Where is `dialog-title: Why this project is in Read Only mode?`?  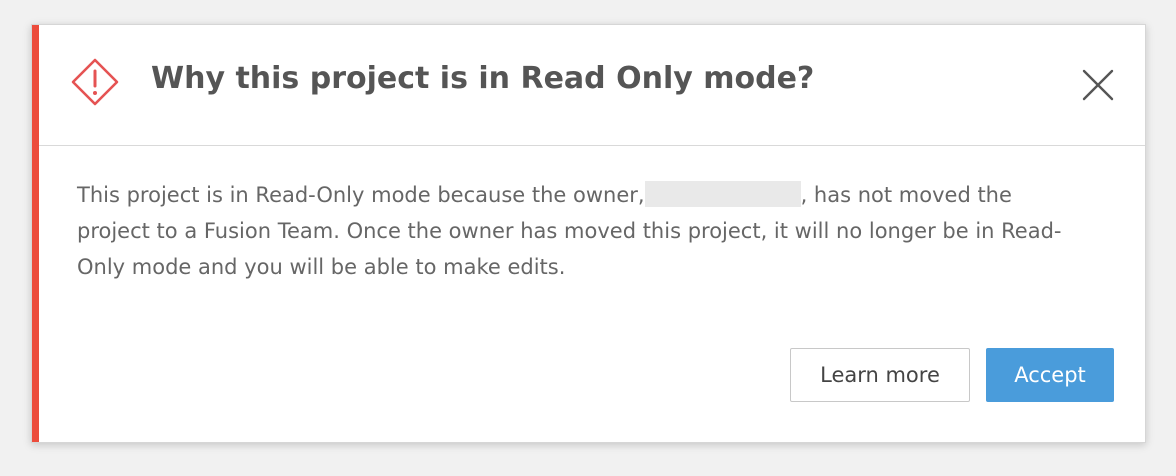
dialog-title: Why this project is in Read Only mode? is located at coordinates (483, 78).